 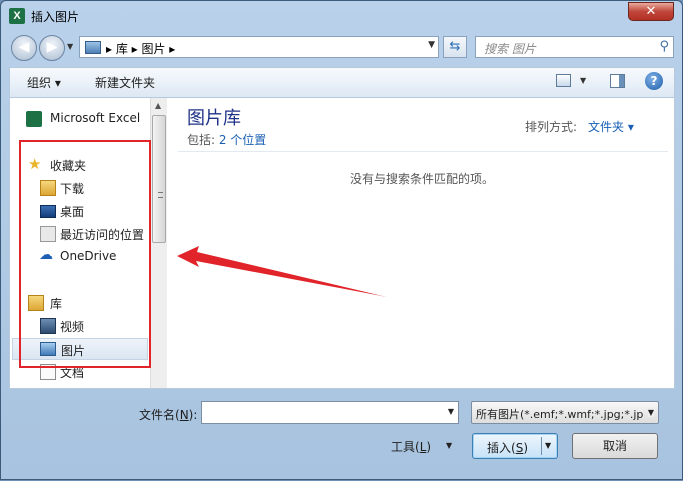 What do you see at coordinates (563, 80) in the screenshot?
I see `change-view-icon` at bounding box center [563, 80].